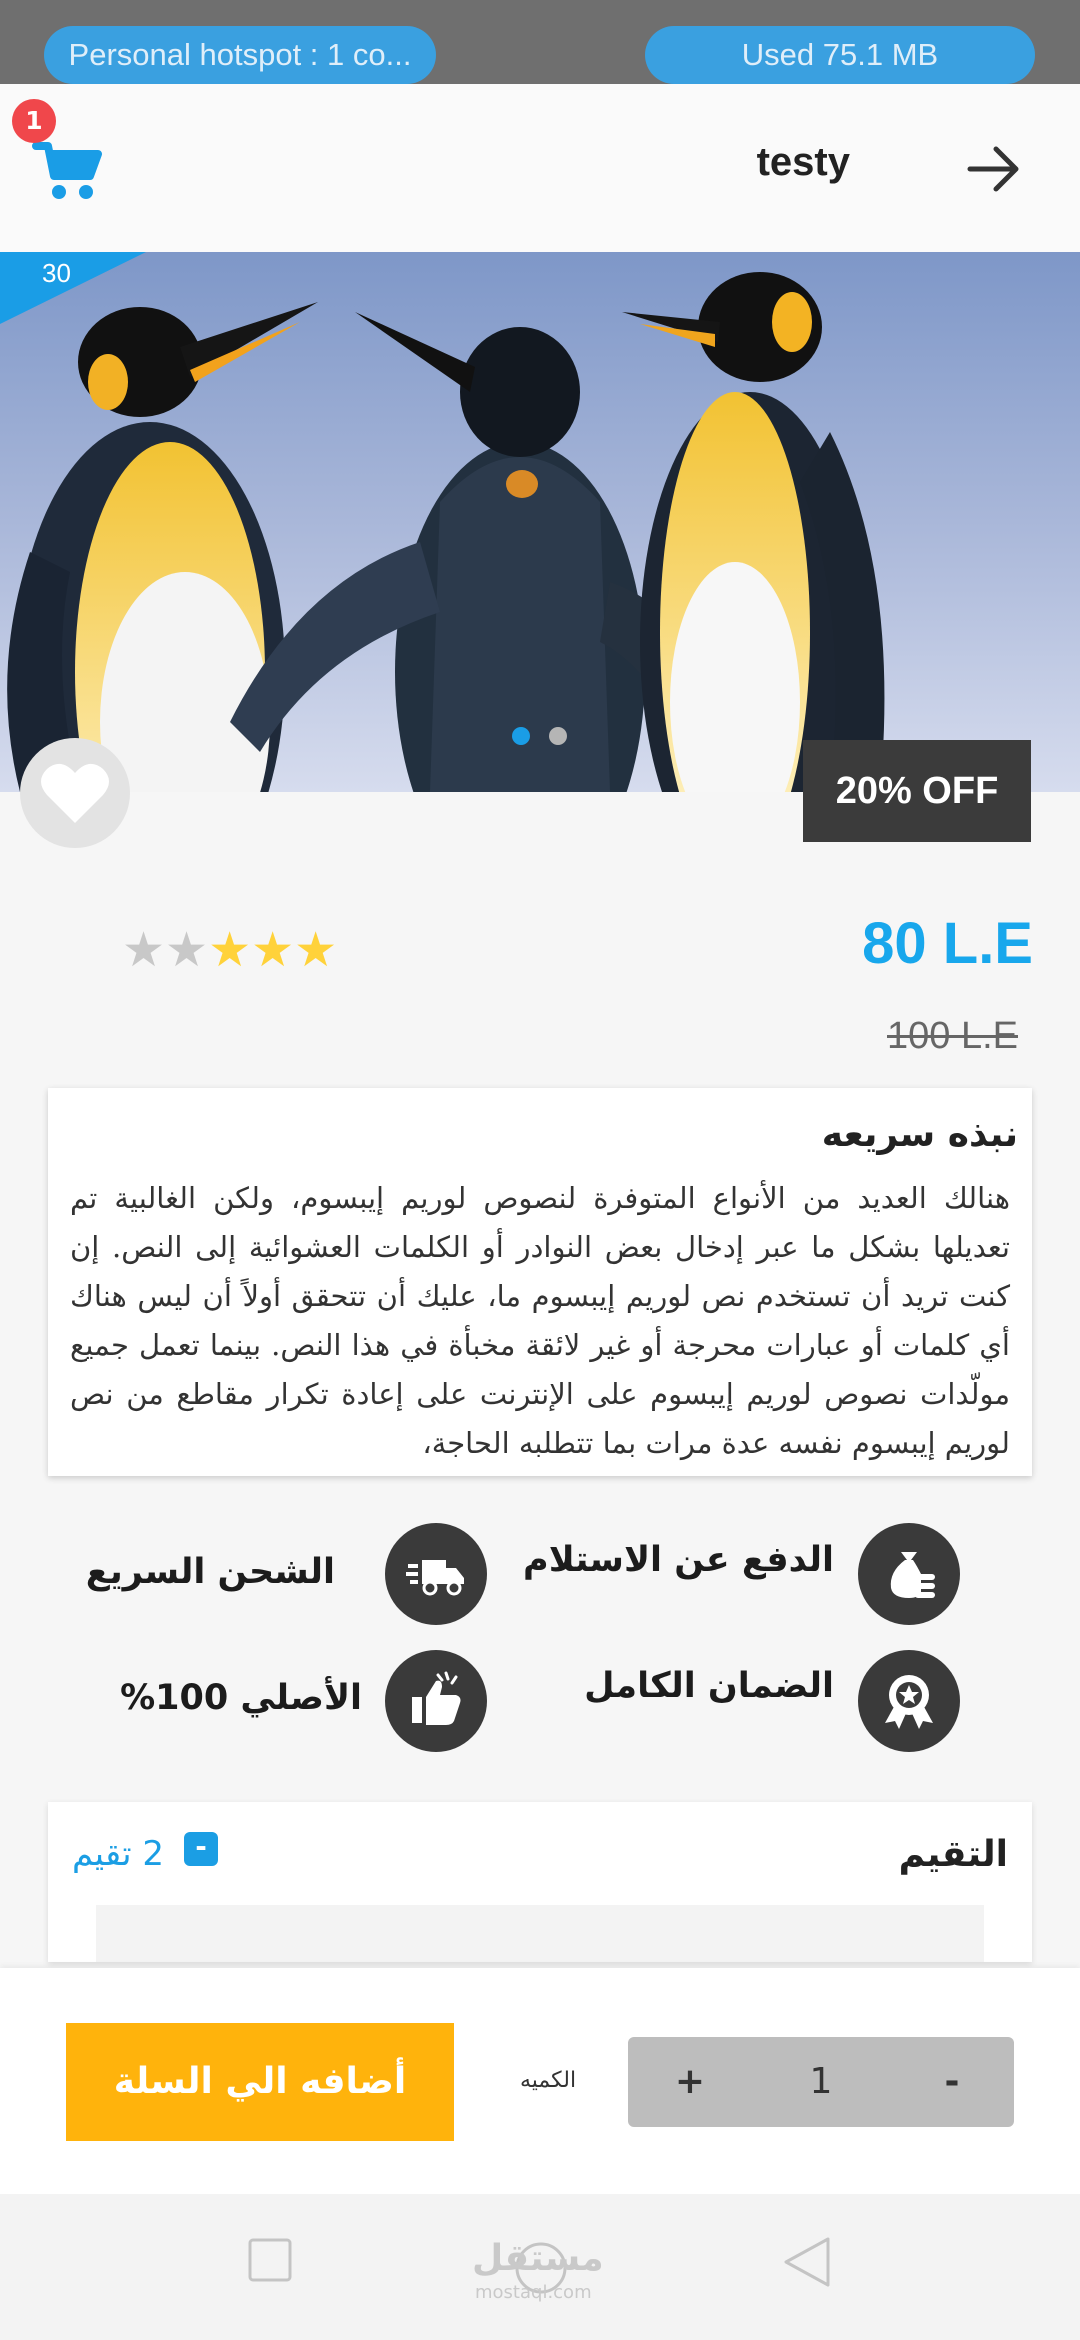  Describe the element at coordinates (118, 1854) in the screenshot. I see `reviews-count: 2 تقيم` at that location.